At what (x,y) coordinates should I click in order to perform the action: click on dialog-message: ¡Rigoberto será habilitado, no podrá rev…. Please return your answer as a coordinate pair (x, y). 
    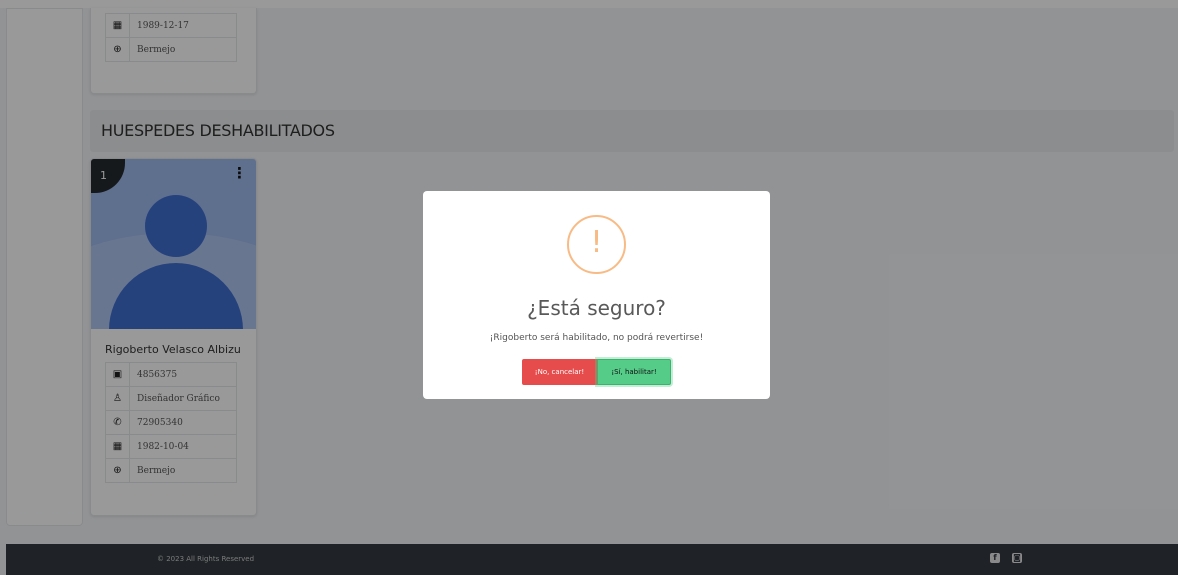
    Looking at the image, I should click on (596, 338).